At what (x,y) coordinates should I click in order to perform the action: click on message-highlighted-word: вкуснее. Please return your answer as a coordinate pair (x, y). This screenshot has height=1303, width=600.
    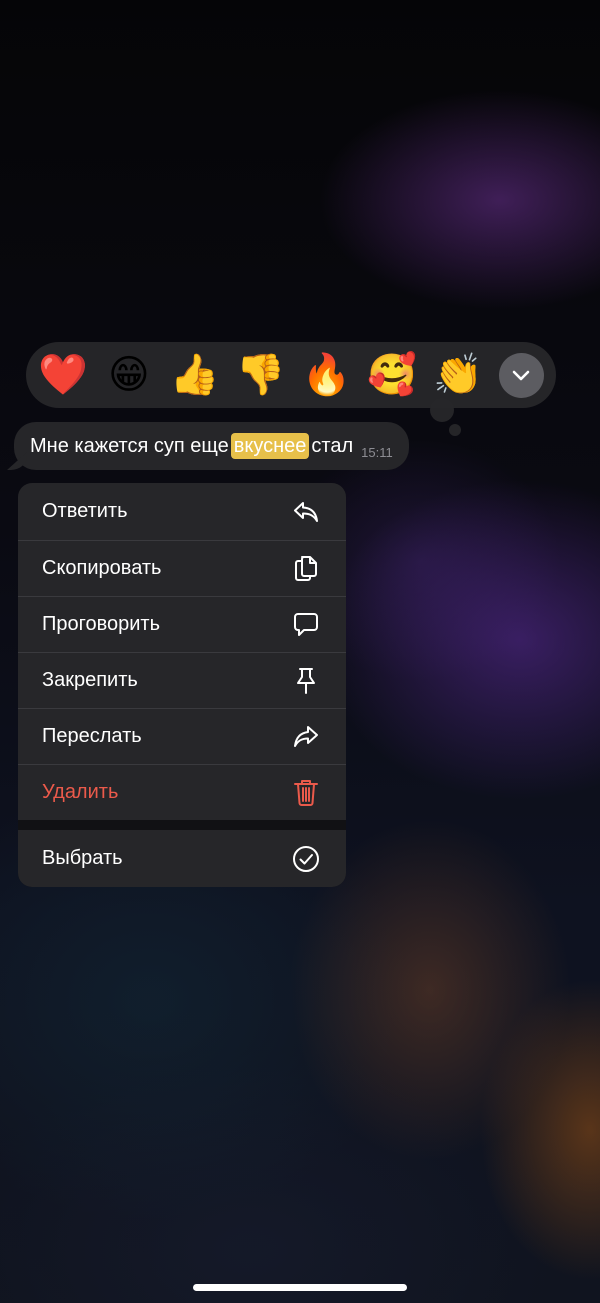
    Looking at the image, I should click on (270, 445).